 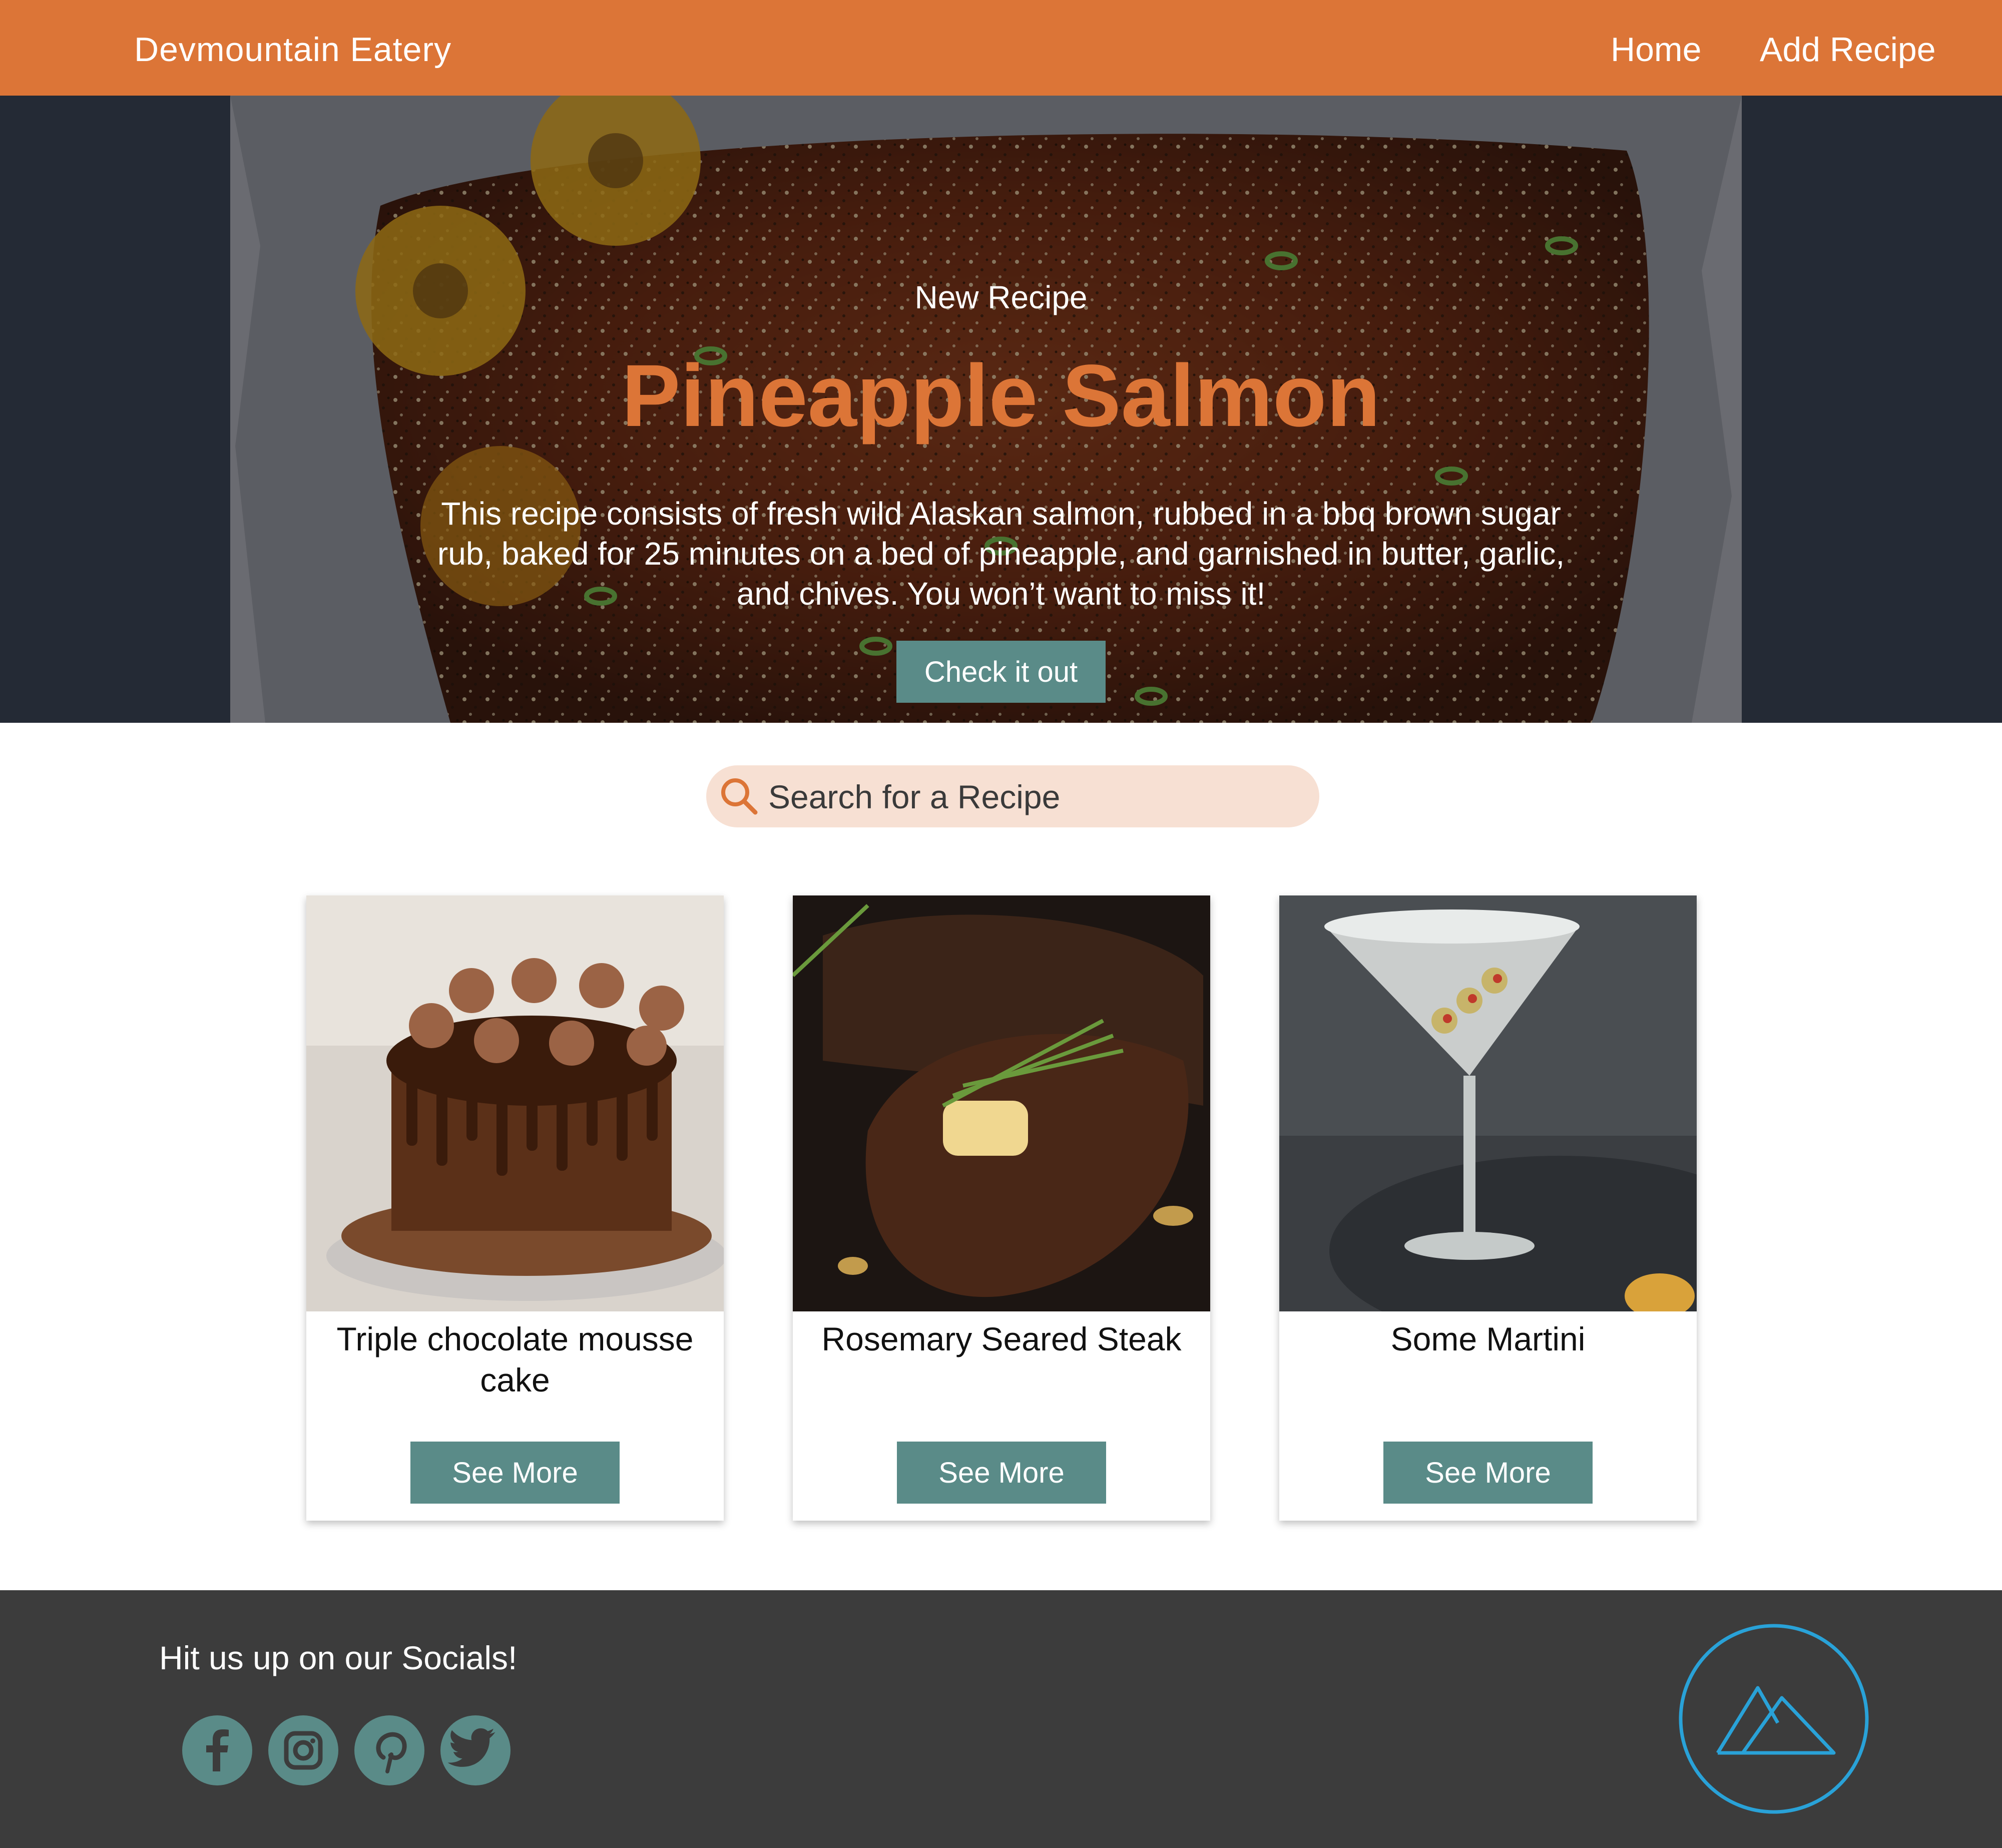 What do you see at coordinates (1033, 796) in the screenshot?
I see `search-input` at bounding box center [1033, 796].